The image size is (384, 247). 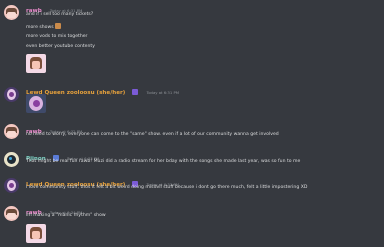 I want to click on message-line-with-emoji: more shows, so click(x=43, y=27).